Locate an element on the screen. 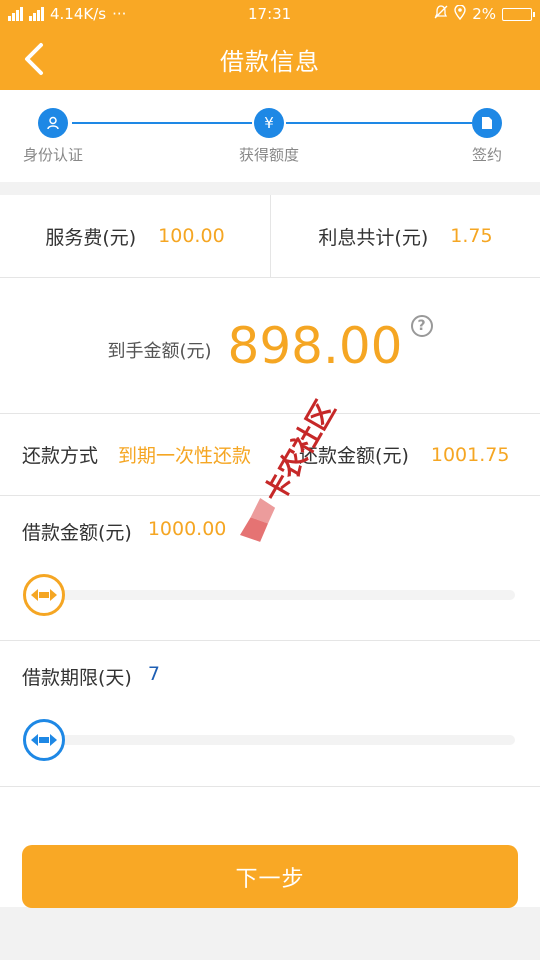 The image size is (540, 960). status-right: 2% is located at coordinates (484, 13).